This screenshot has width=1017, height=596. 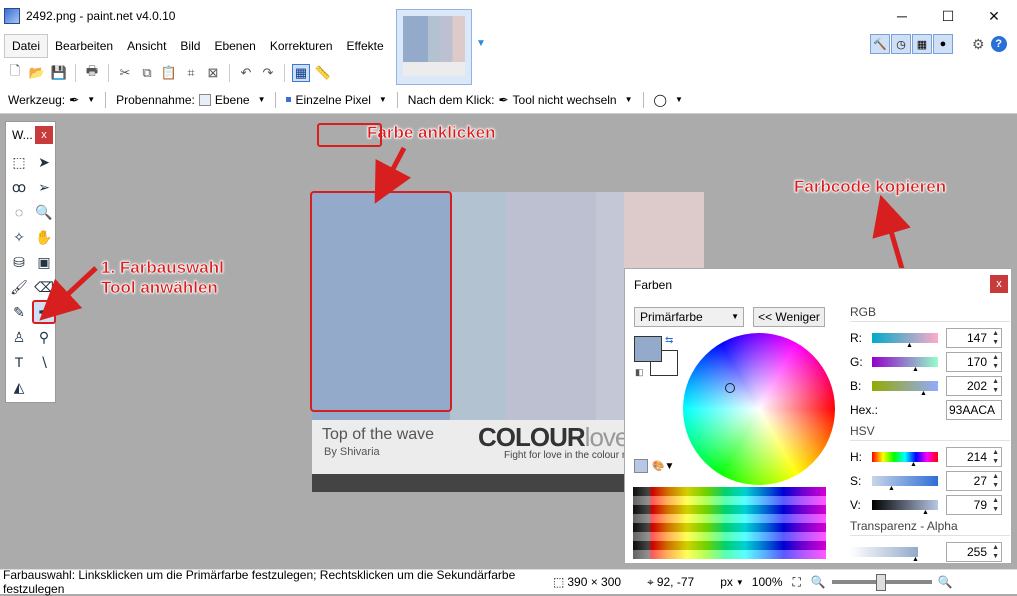 What do you see at coordinates (905, 365) in the screenshot?
I see `g-slider: ▲` at bounding box center [905, 365].